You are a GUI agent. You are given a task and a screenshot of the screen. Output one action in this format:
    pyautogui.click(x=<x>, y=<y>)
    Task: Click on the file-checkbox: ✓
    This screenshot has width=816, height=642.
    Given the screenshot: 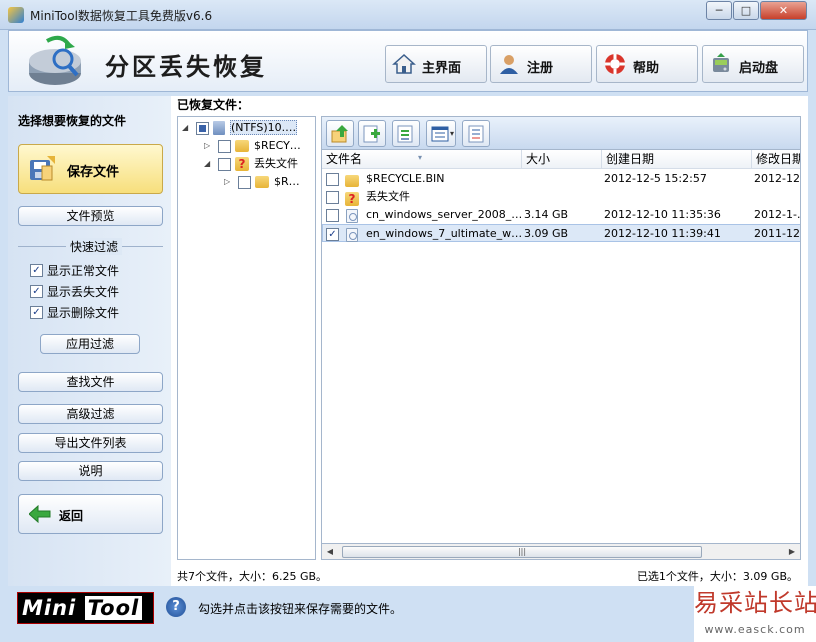 What is the action you would take?
    pyautogui.click(x=332, y=234)
    